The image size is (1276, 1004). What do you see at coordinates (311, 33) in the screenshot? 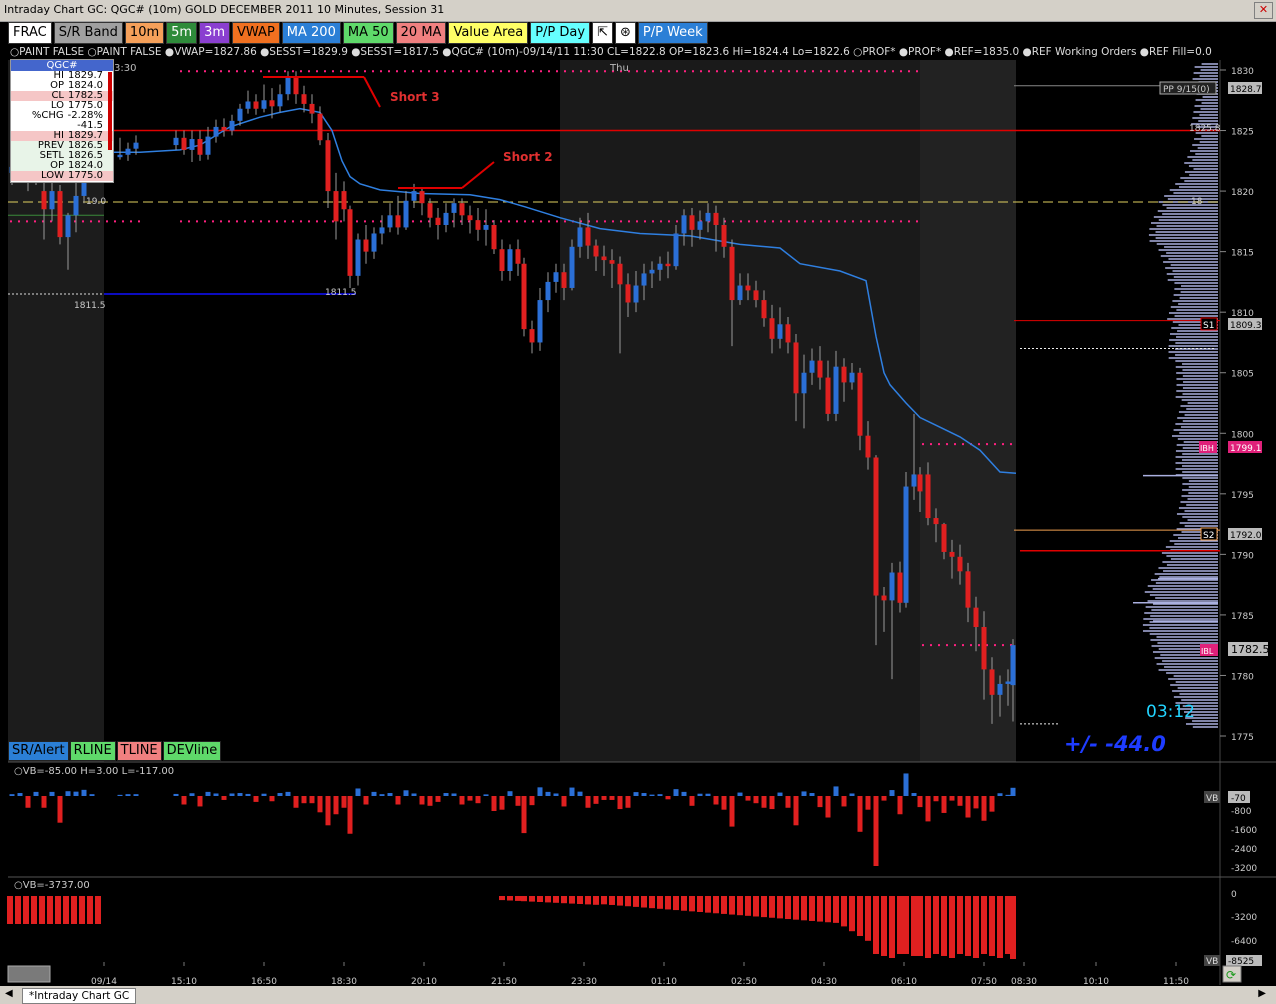
I see `toolbar-button-6: MA 200` at bounding box center [311, 33].